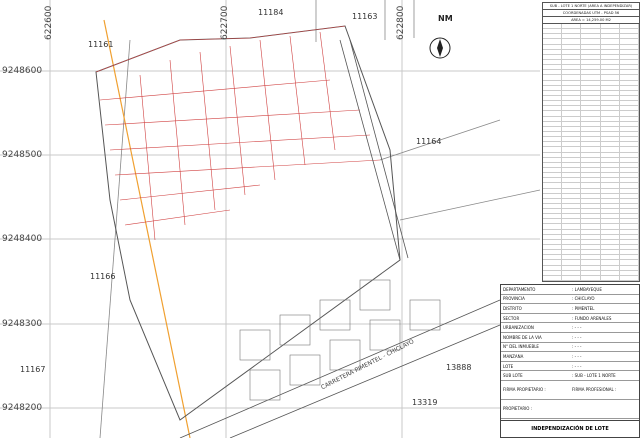 This screenshot has width=640, height=438. What do you see at coordinates (570, 429) in the screenshot?
I see `plan-title: INDEPENDIZACIÓN DE LOTE` at bounding box center [570, 429].